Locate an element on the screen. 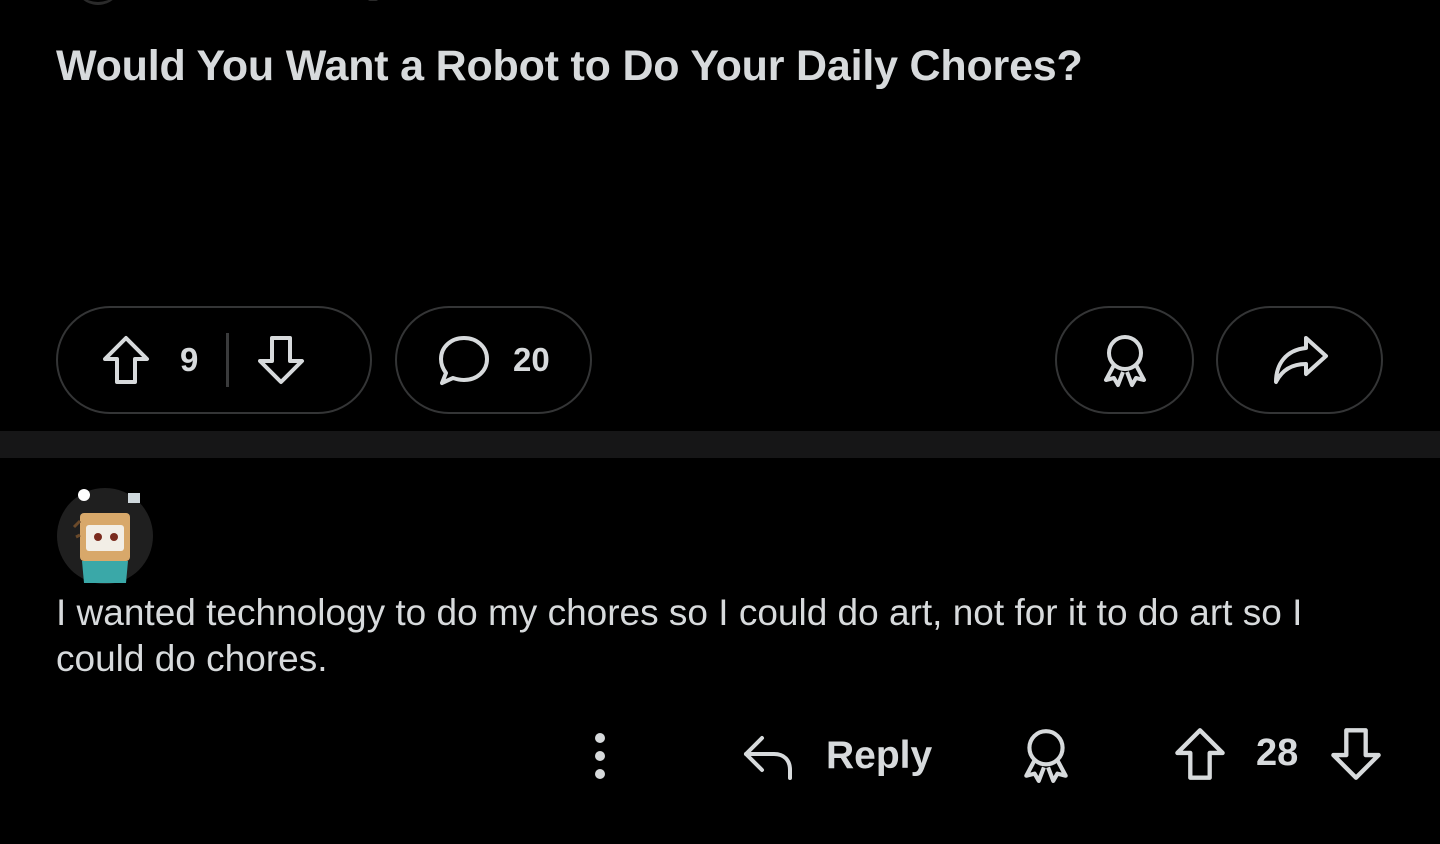  more-options-button is located at coordinates (600, 756).